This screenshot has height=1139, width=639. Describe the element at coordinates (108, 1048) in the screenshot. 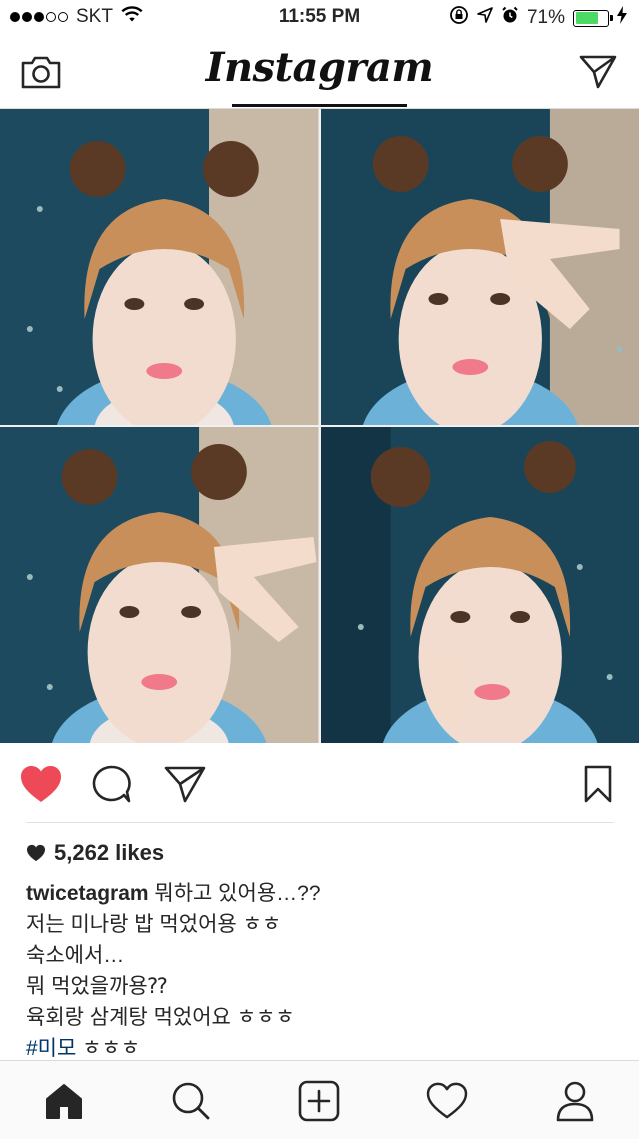

I see `hashtag-suffix: ㅎㅎㅎ` at that location.